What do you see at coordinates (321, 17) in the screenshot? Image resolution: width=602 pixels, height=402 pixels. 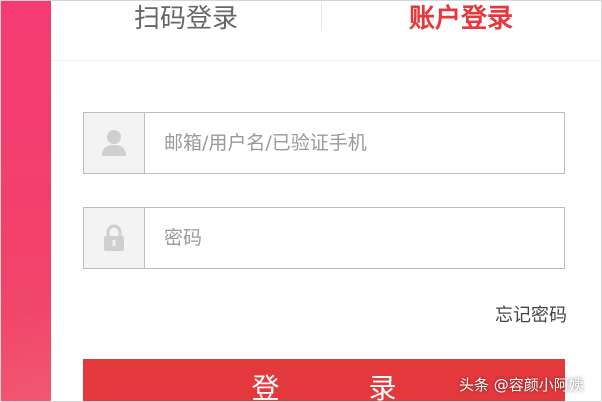 I see `tab-divider` at bounding box center [321, 17].